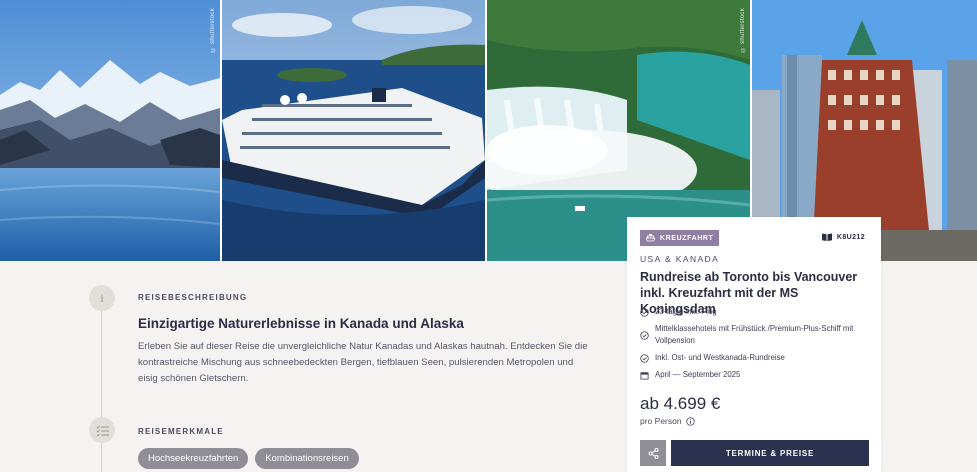  I want to click on share-button, so click(653, 453).